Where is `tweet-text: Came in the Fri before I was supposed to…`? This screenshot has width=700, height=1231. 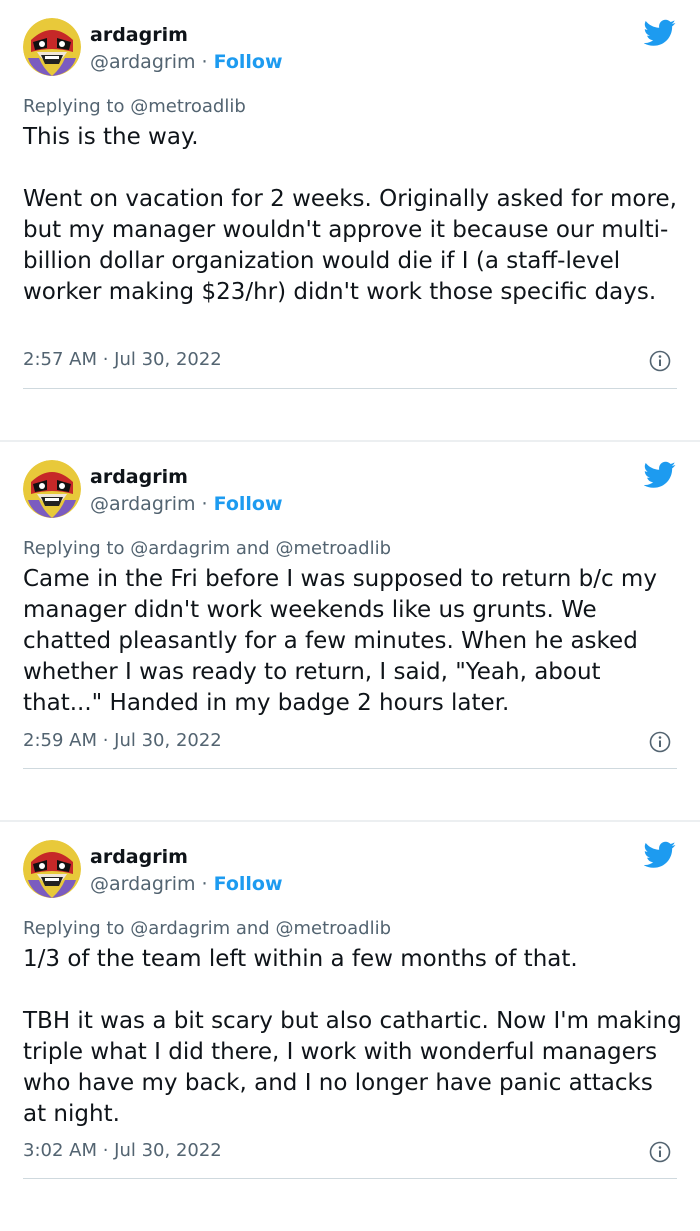
tweet-text: Came in the Fri before I was supposed to… is located at coordinates (353, 641).